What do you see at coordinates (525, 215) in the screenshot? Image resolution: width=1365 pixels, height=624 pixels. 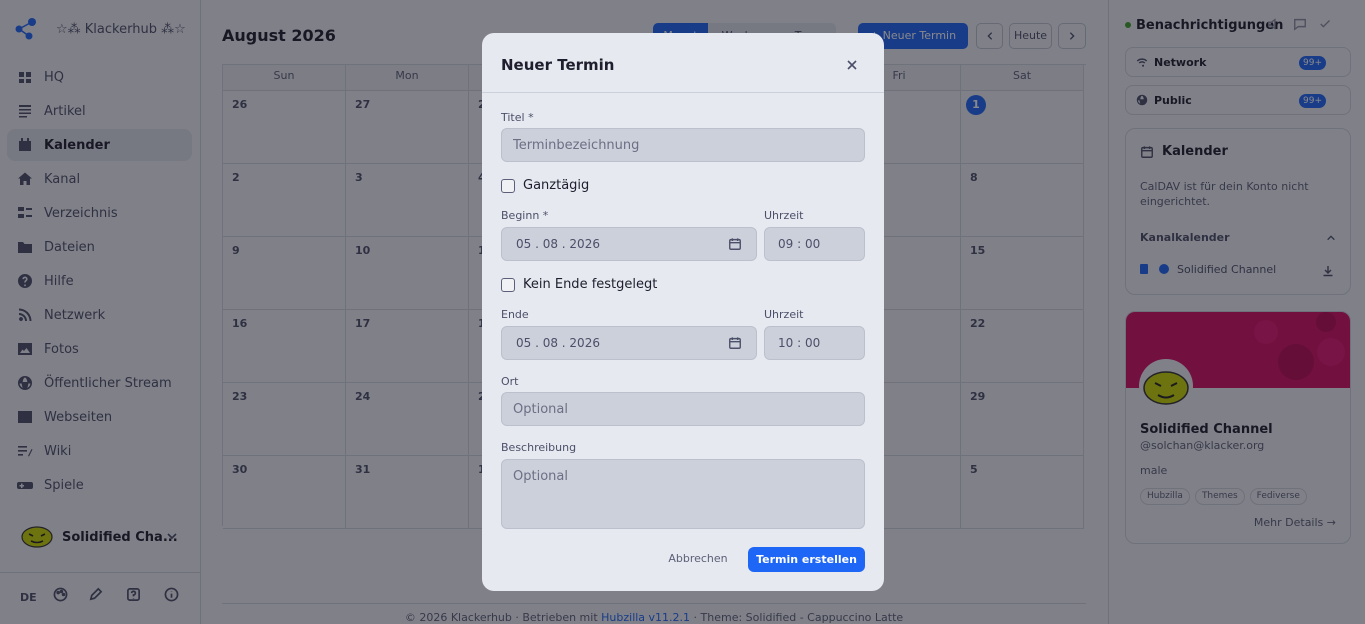 I see `start-label: Beginn *` at bounding box center [525, 215].